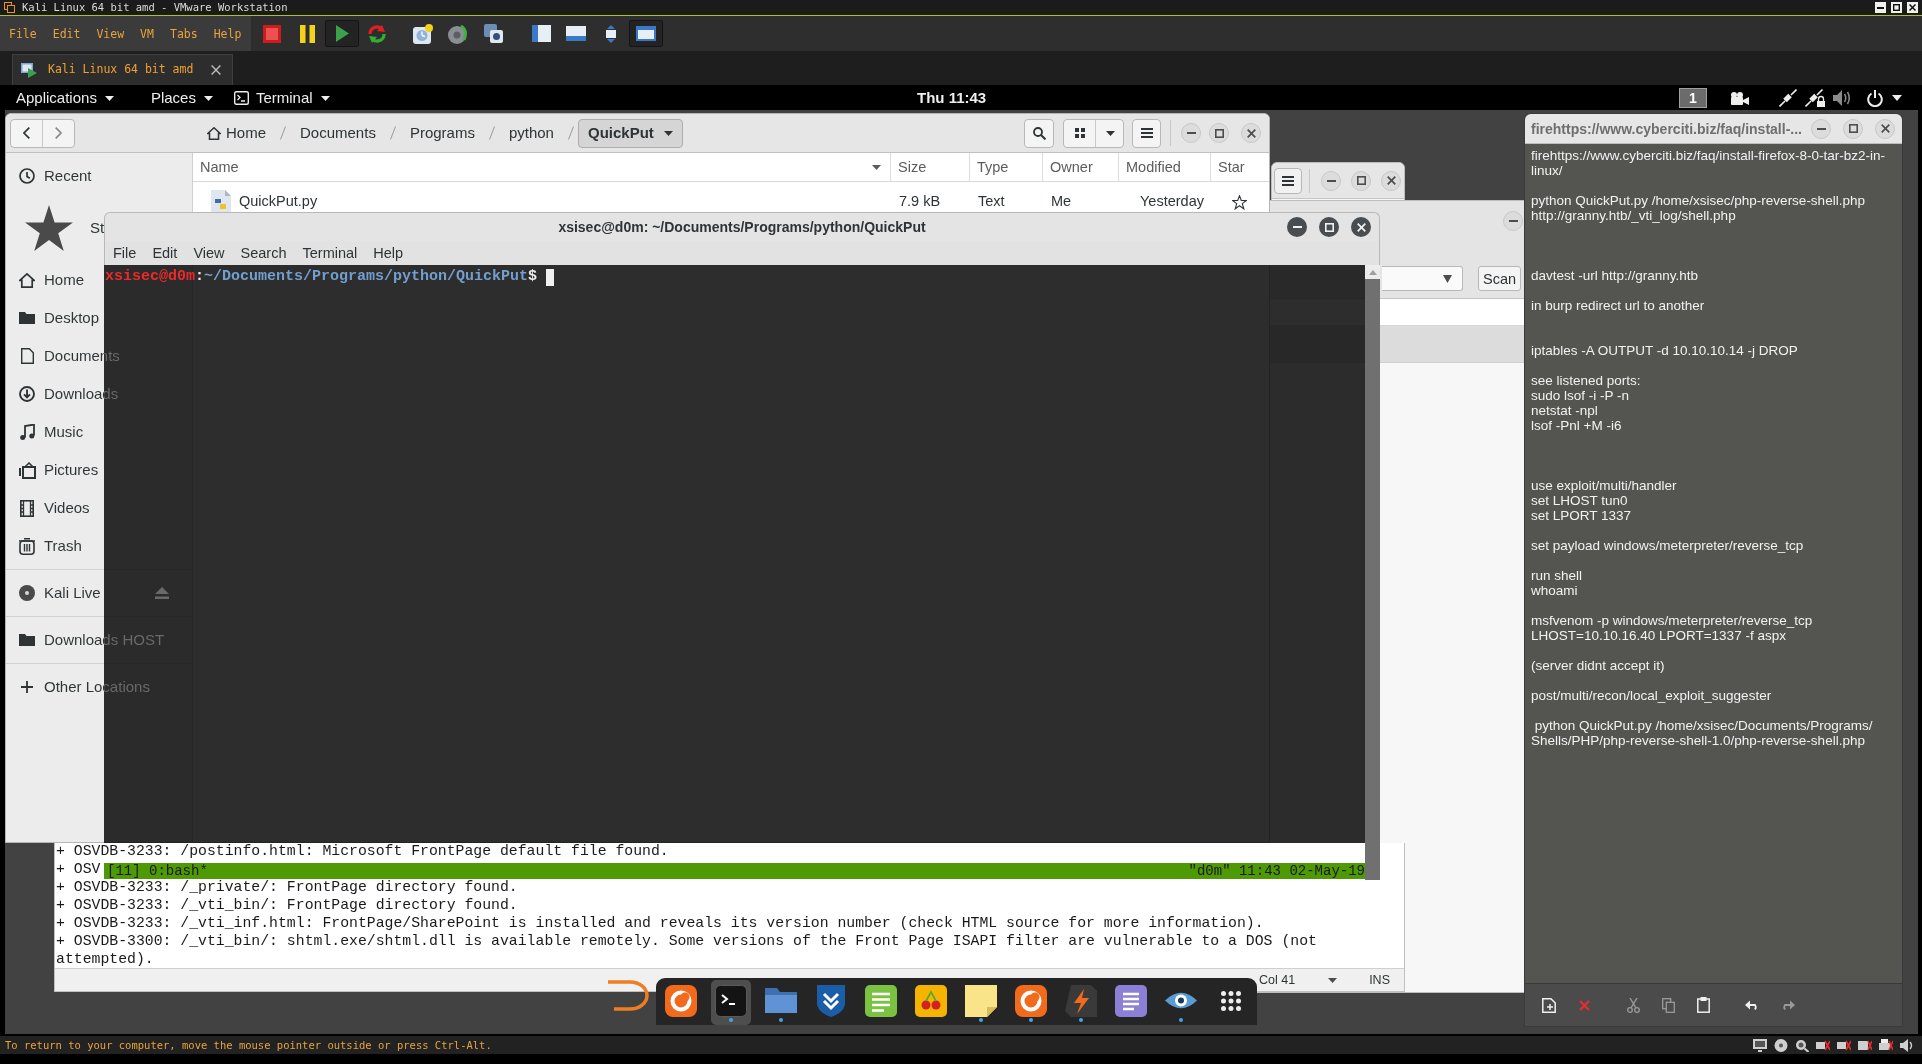 The image size is (1922, 1064). I want to click on fullscreen-icon, so click(611, 33).